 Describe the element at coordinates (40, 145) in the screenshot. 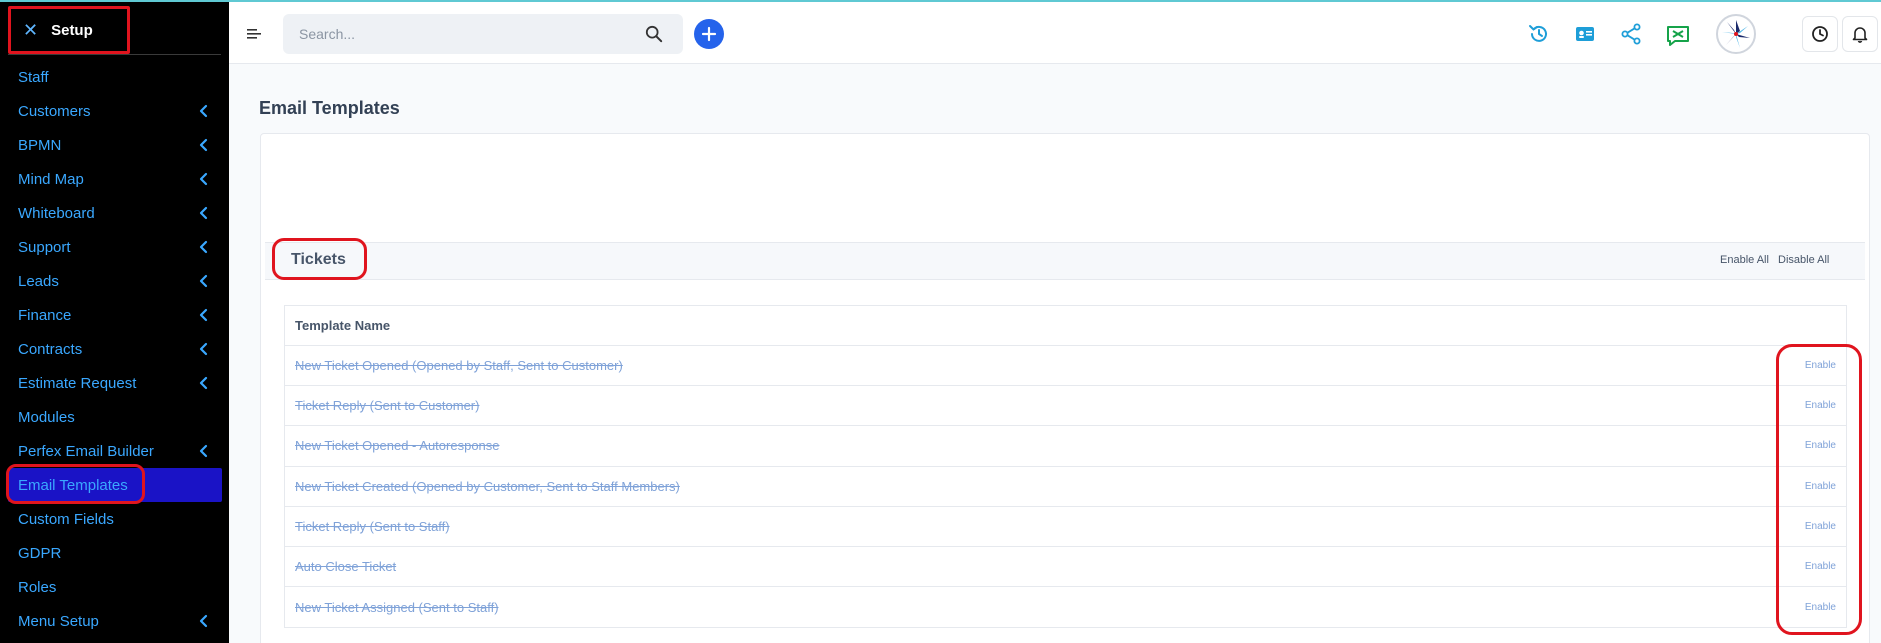

I see `sidebar-item-label: BPMN` at that location.